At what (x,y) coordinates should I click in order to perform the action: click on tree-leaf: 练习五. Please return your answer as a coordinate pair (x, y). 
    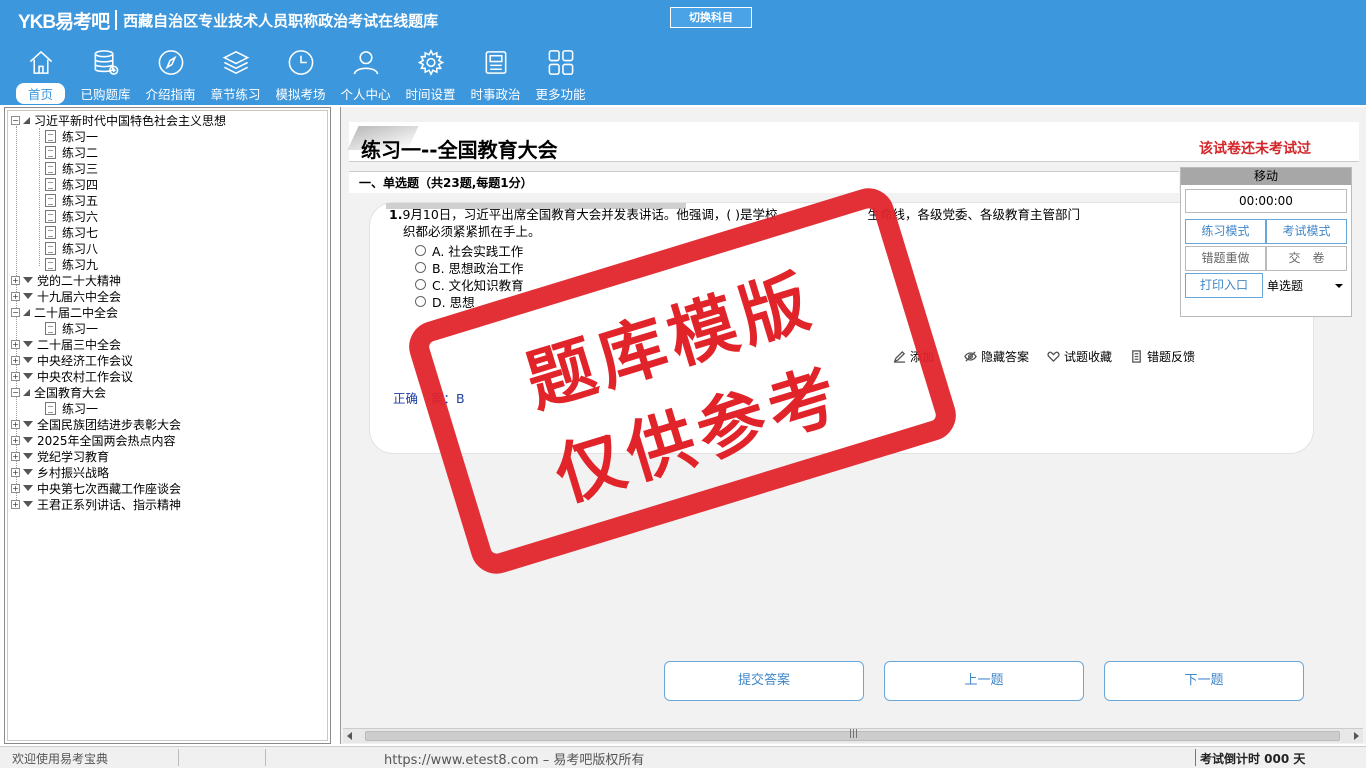
    Looking at the image, I should click on (71, 200).